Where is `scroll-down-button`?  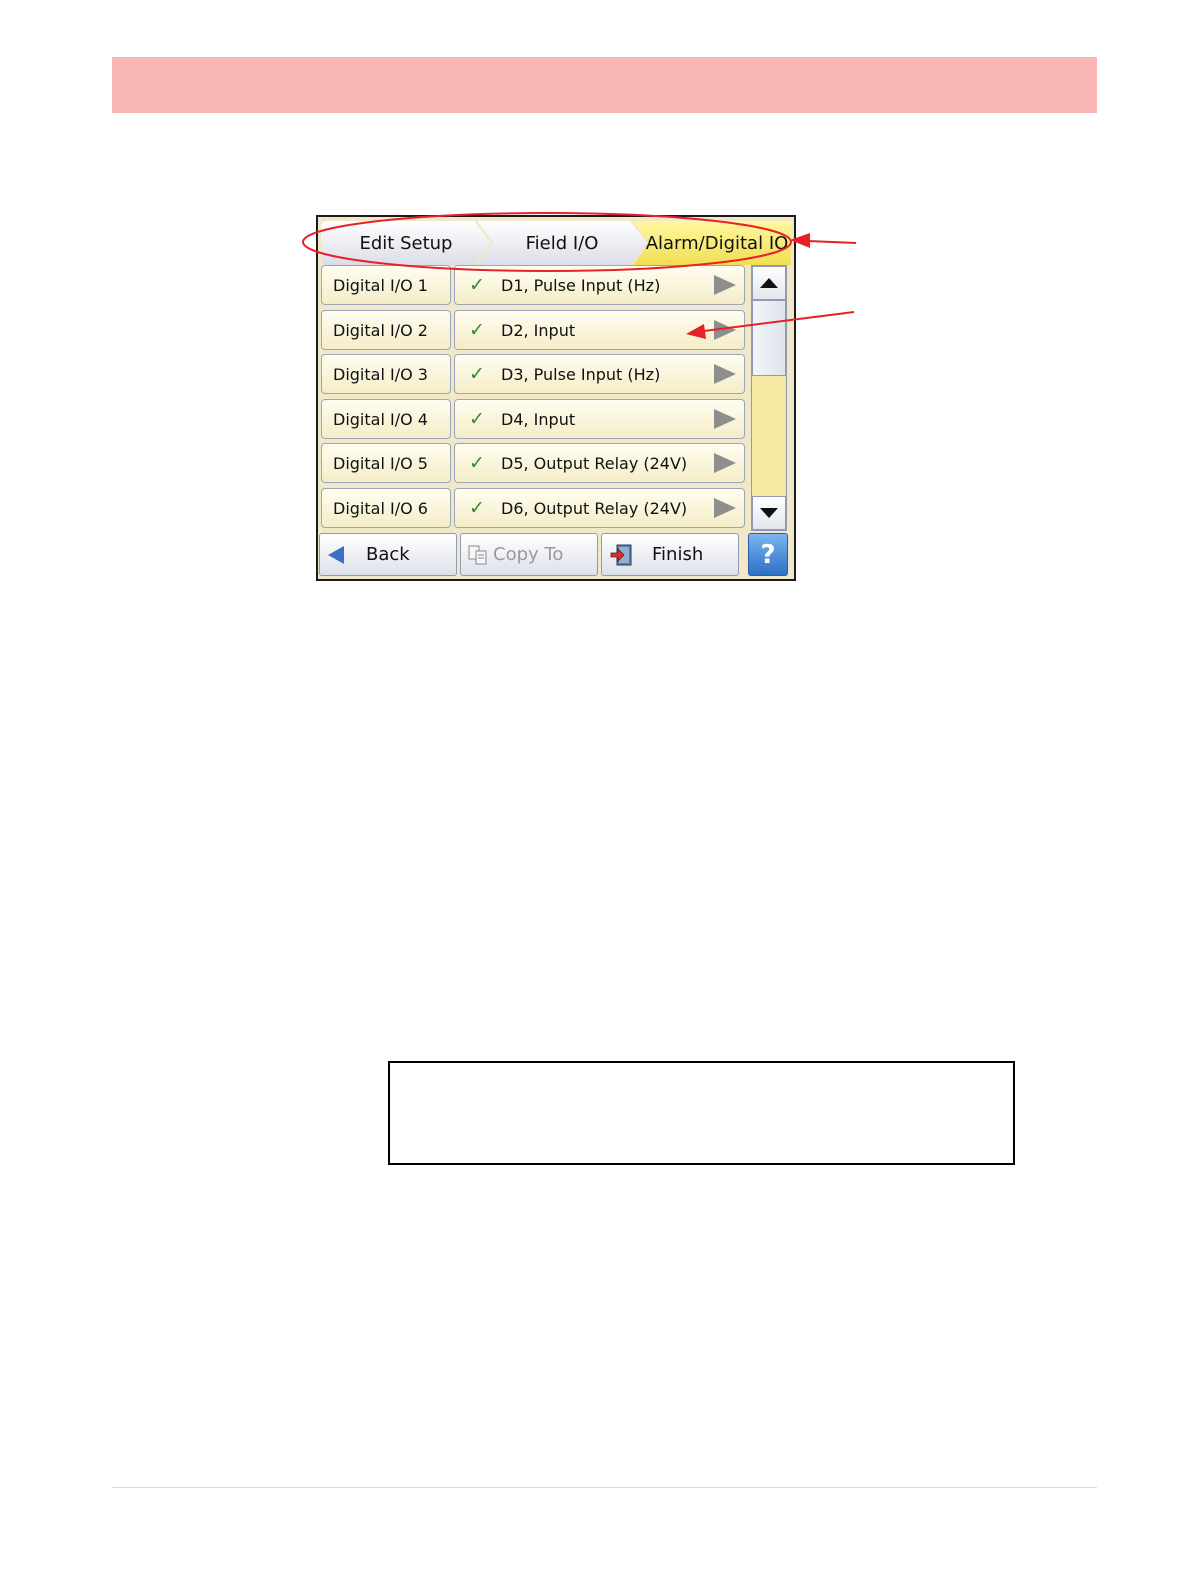
scroll-down-button is located at coordinates (769, 513).